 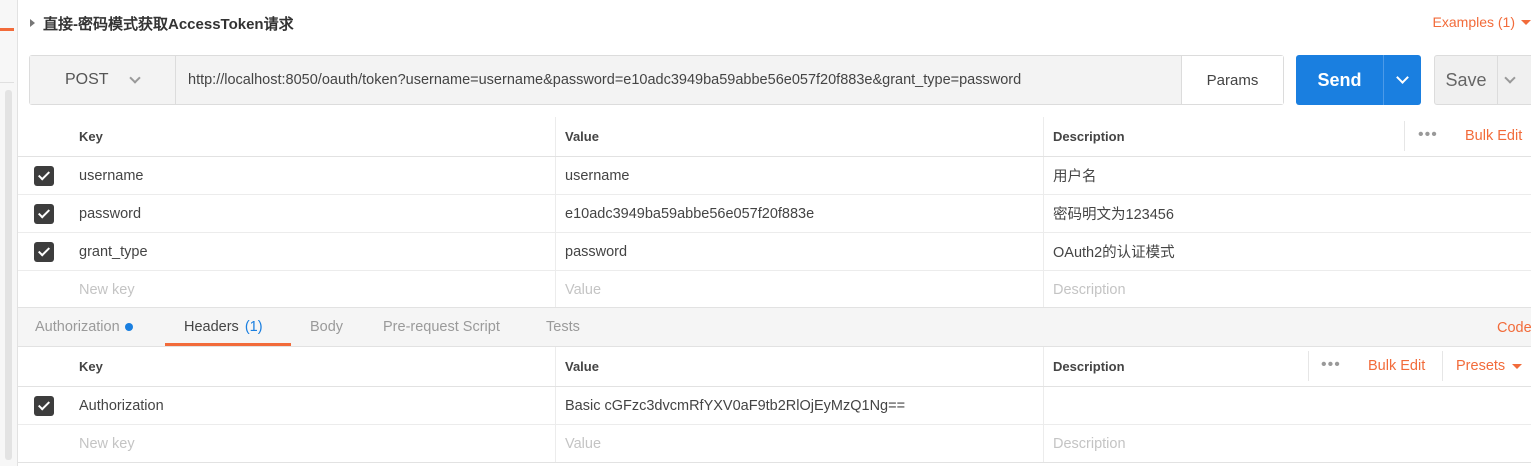 What do you see at coordinates (32, 23) in the screenshot?
I see `expand-caret-icon` at bounding box center [32, 23].